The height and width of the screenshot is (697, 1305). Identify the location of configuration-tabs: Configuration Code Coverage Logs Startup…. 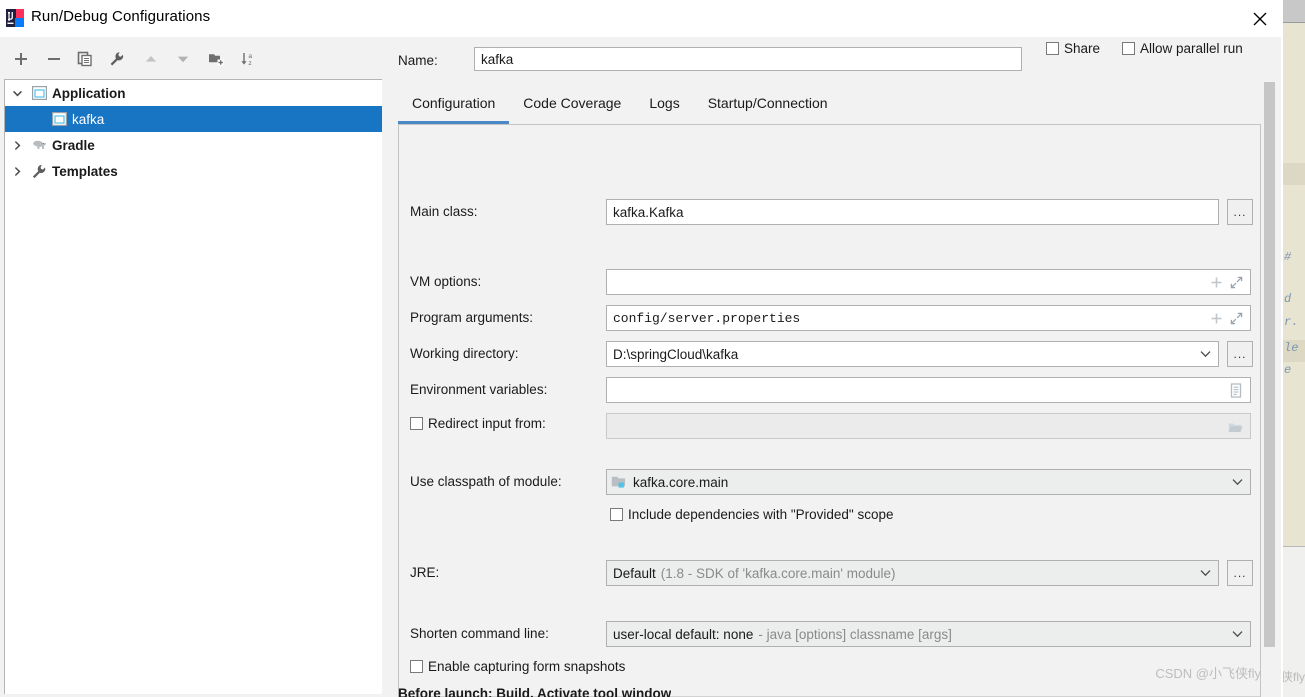
(833, 107).